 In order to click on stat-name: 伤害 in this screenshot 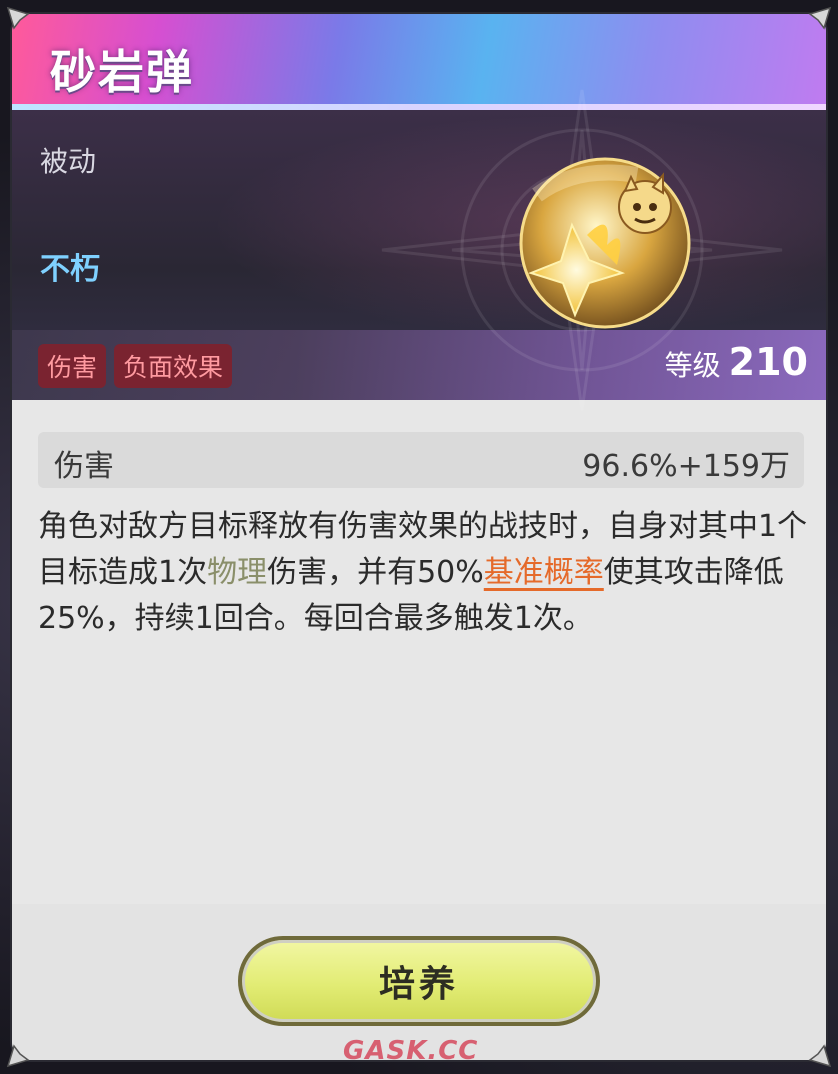, I will do `click(84, 466)`.